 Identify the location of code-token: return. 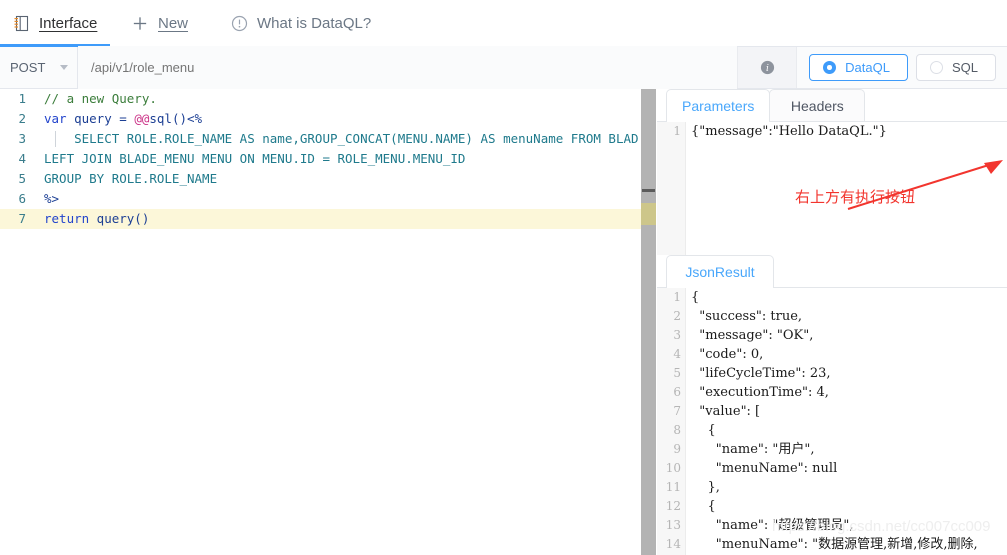
(67, 218).